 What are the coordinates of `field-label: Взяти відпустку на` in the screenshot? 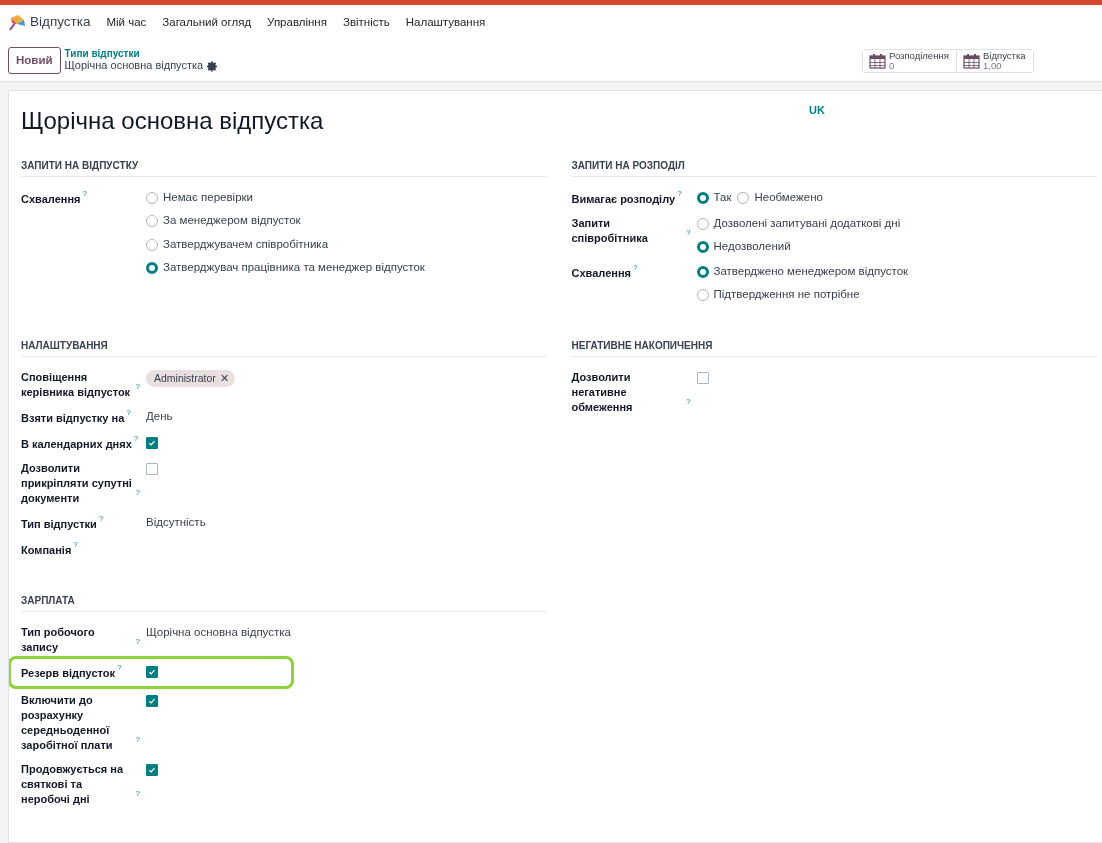 It's located at (73, 418).